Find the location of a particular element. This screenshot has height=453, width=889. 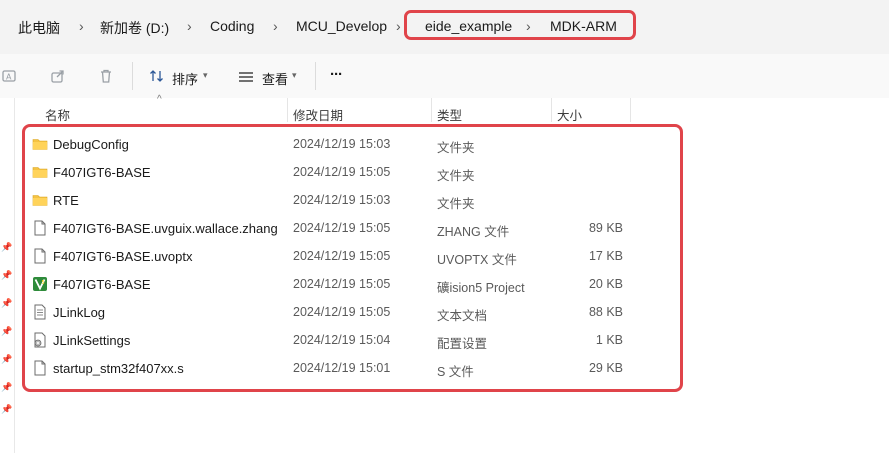

delete-icon is located at coordinates (106, 77).